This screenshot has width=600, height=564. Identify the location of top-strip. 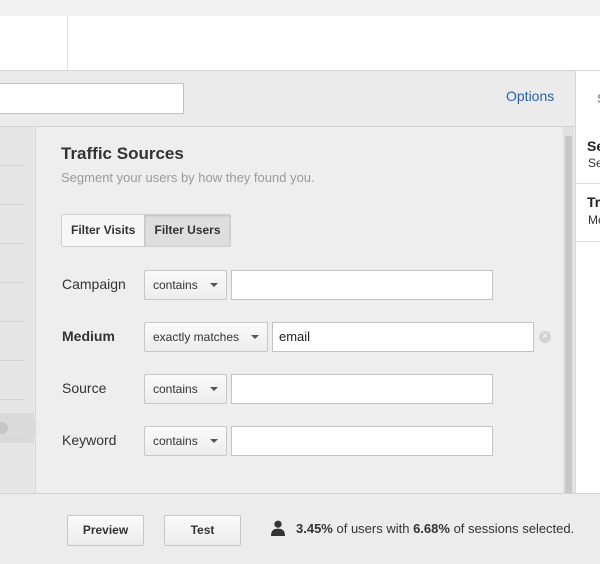
(300, 8).